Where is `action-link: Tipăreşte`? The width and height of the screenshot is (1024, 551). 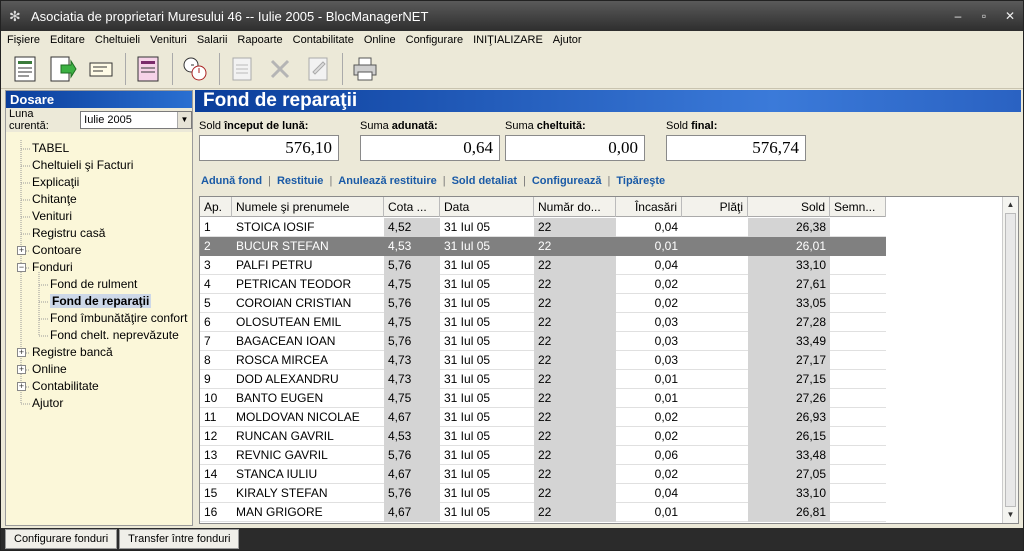
action-link: Tipăreşte is located at coordinates (640, 181).